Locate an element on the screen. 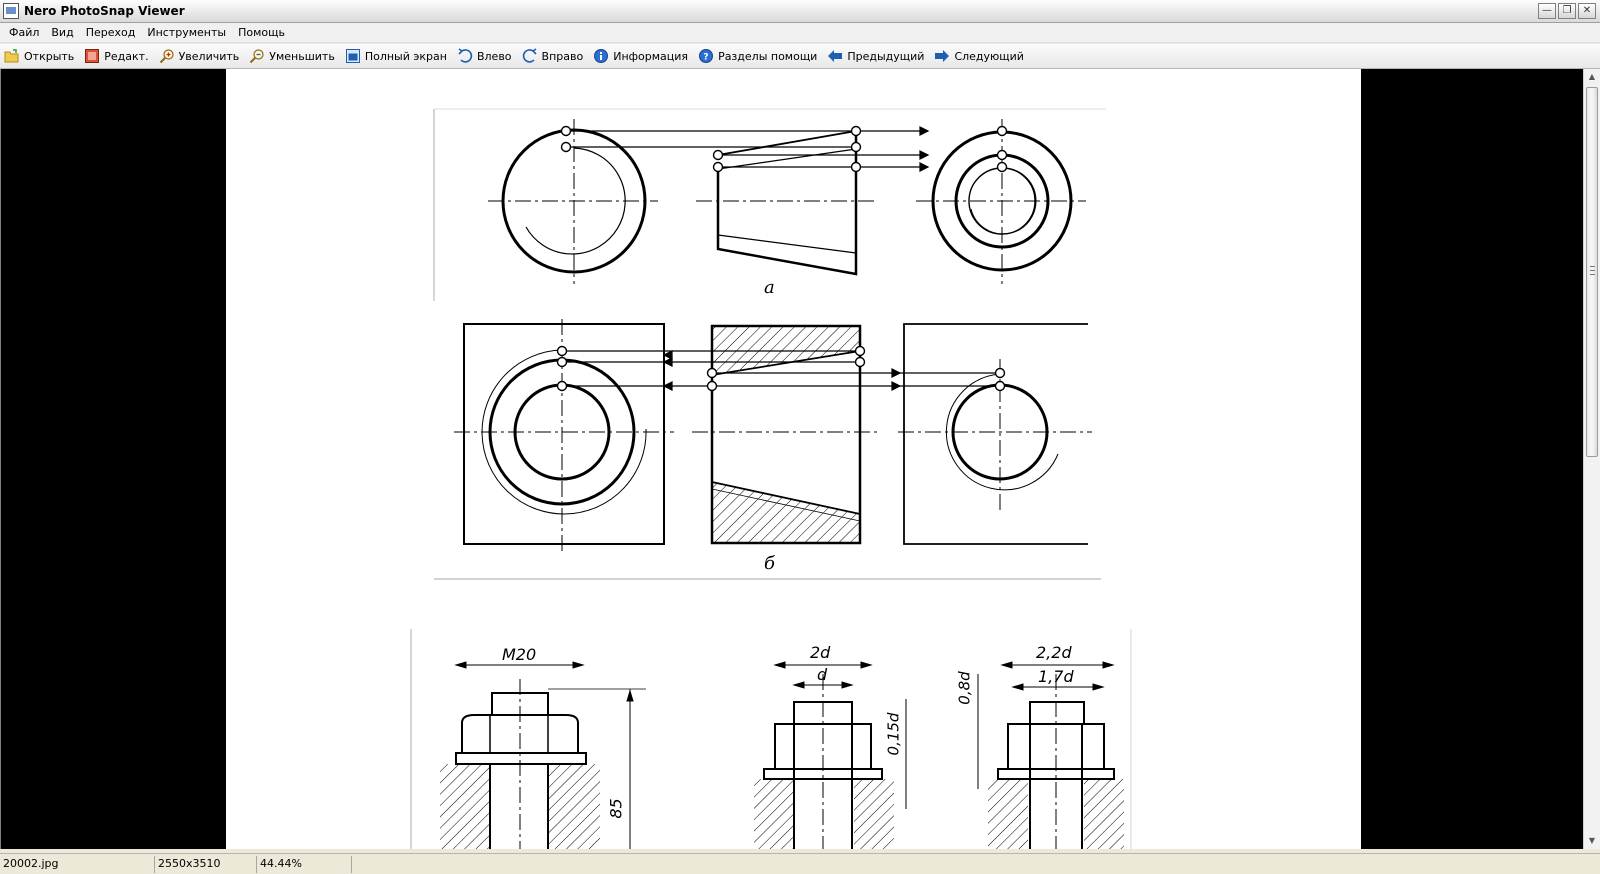 The width and height of the screenshot is (1600, 874). fullscreen-label: Полный экран is located at coordinates (405, 56).